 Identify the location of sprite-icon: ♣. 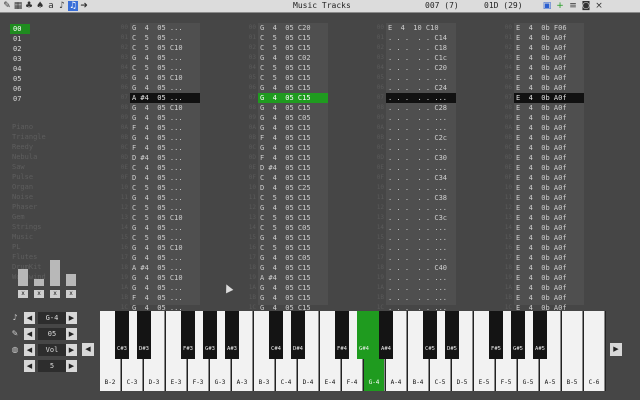
(29, 6).